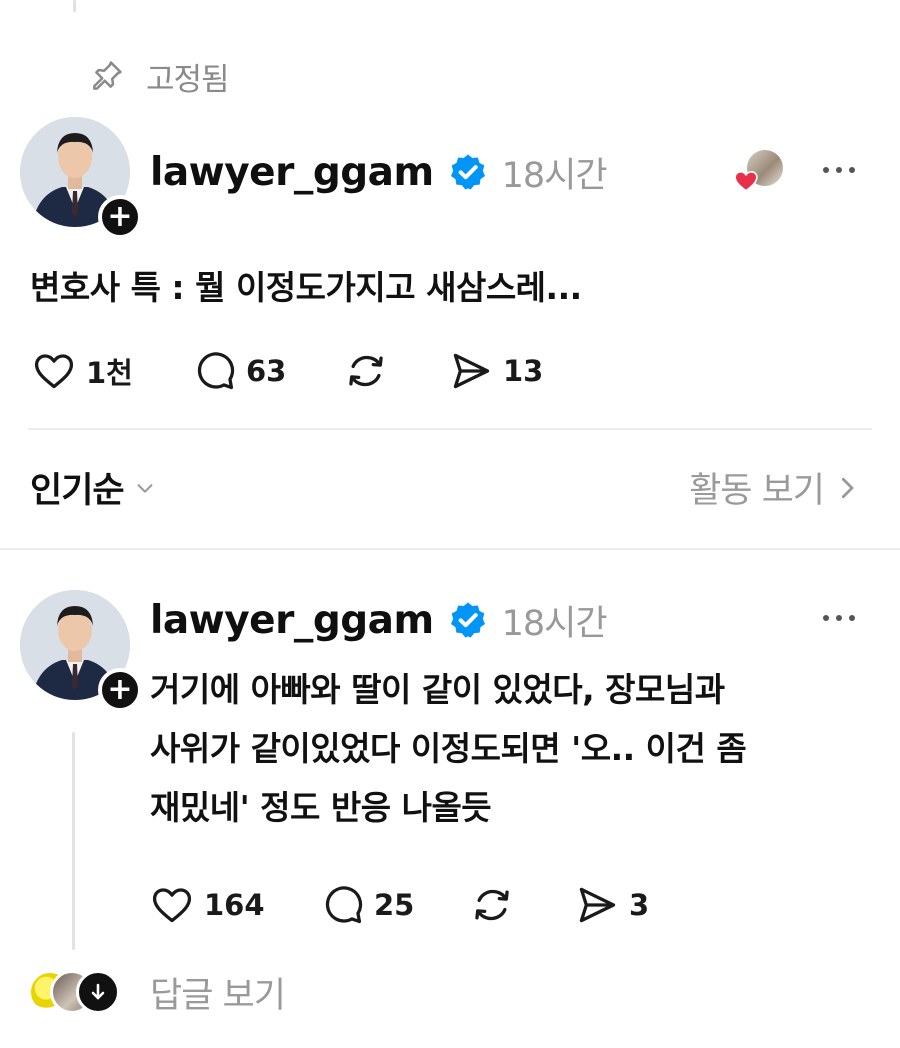 This screenshot has height=1048, width=900. I want to click on chevron-right-icon, so click(847, 487).